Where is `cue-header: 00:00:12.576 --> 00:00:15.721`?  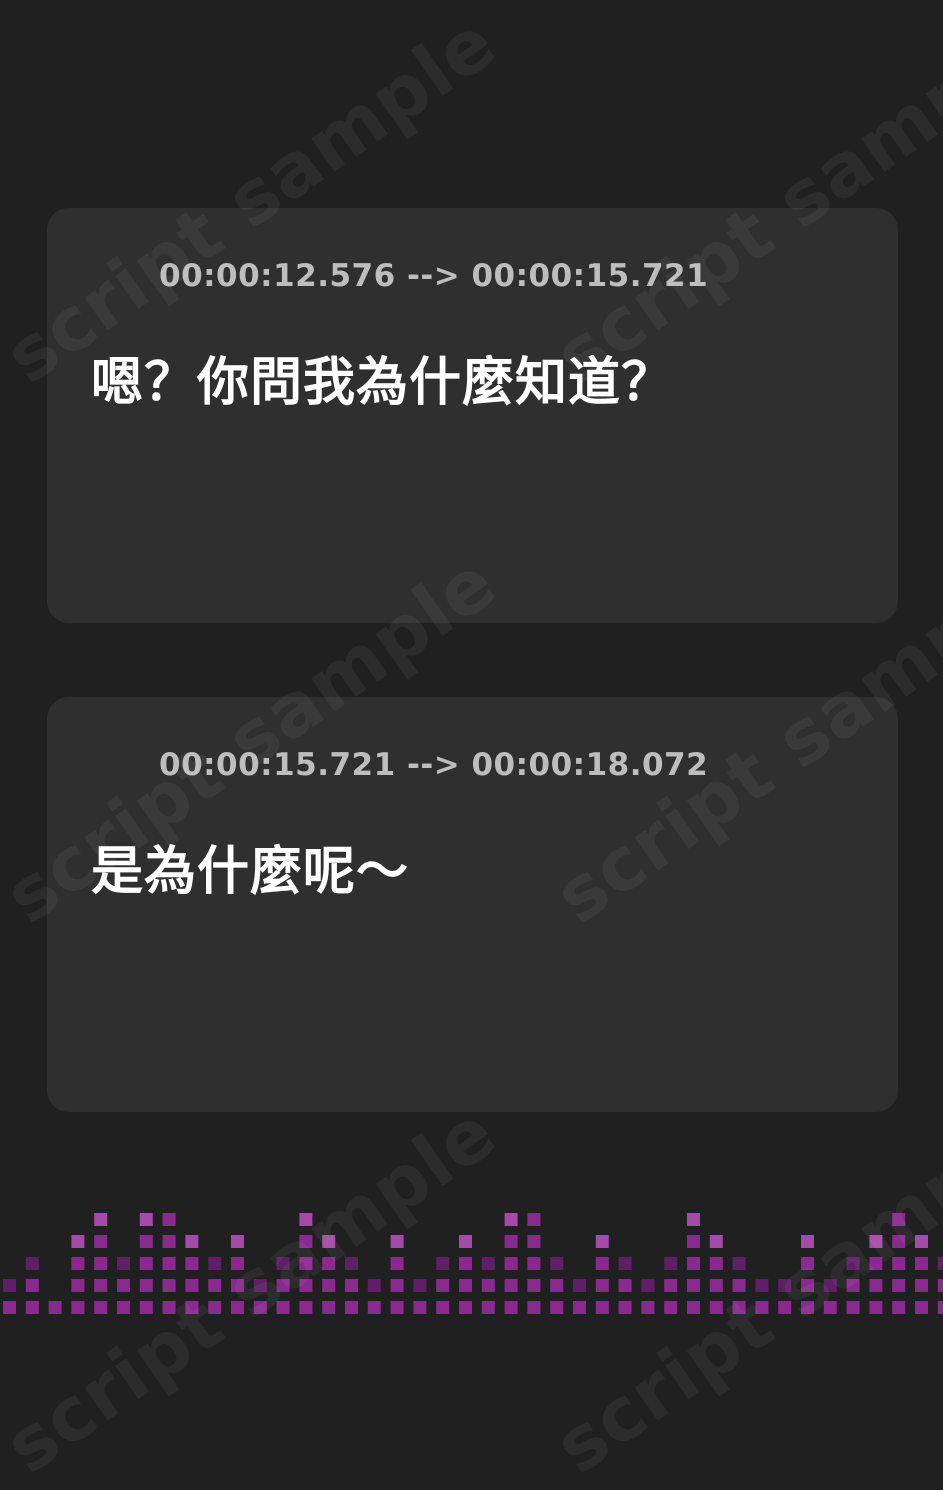 cue-header: 00:00:12.576 --> 00:00:15.721 is located at coordinates (398, 276).